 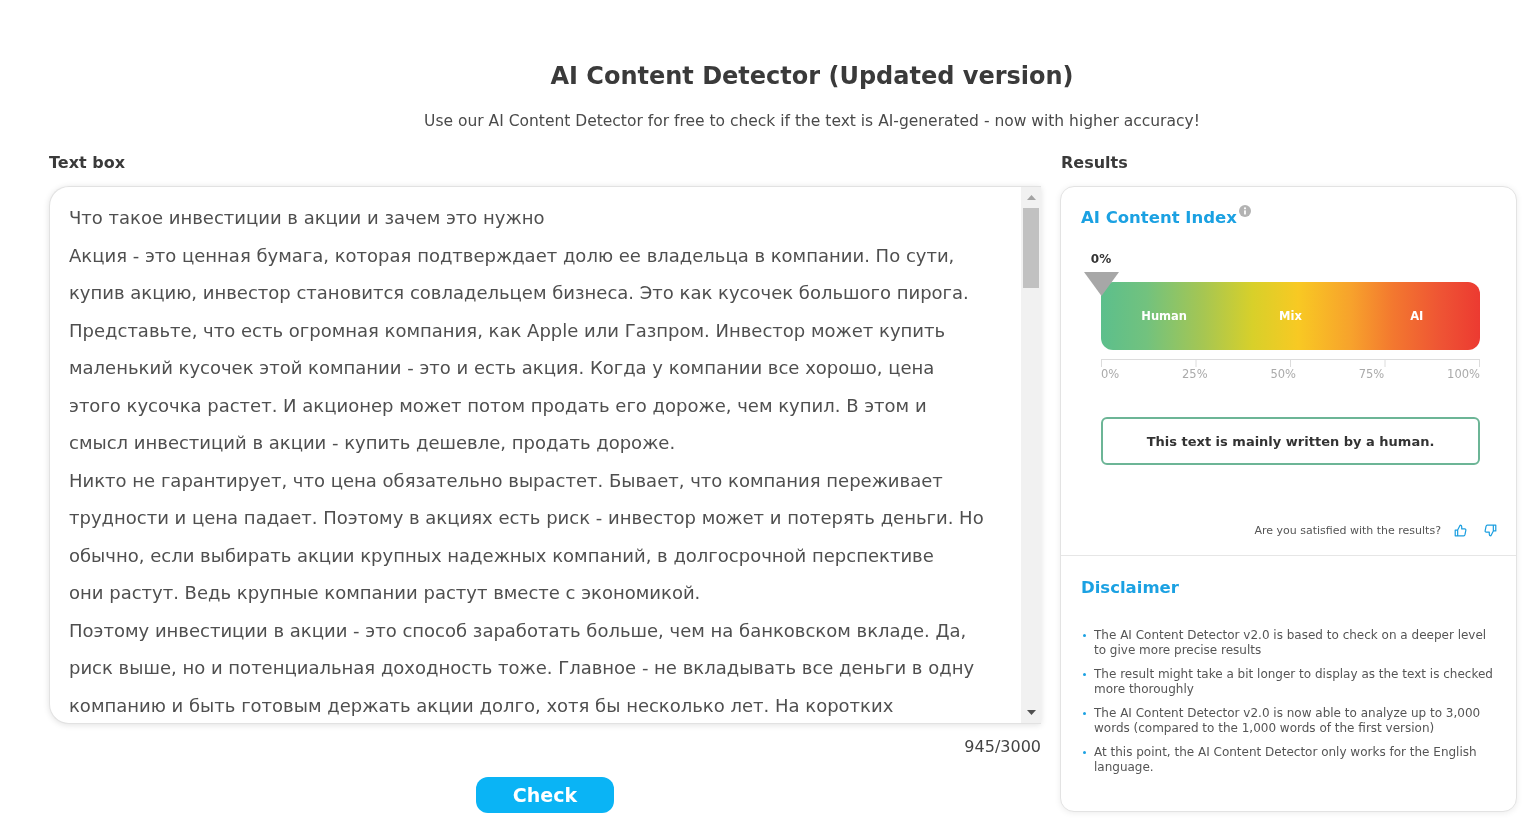 I want to click on score-label: 0%, so click(x=1101, y=259).